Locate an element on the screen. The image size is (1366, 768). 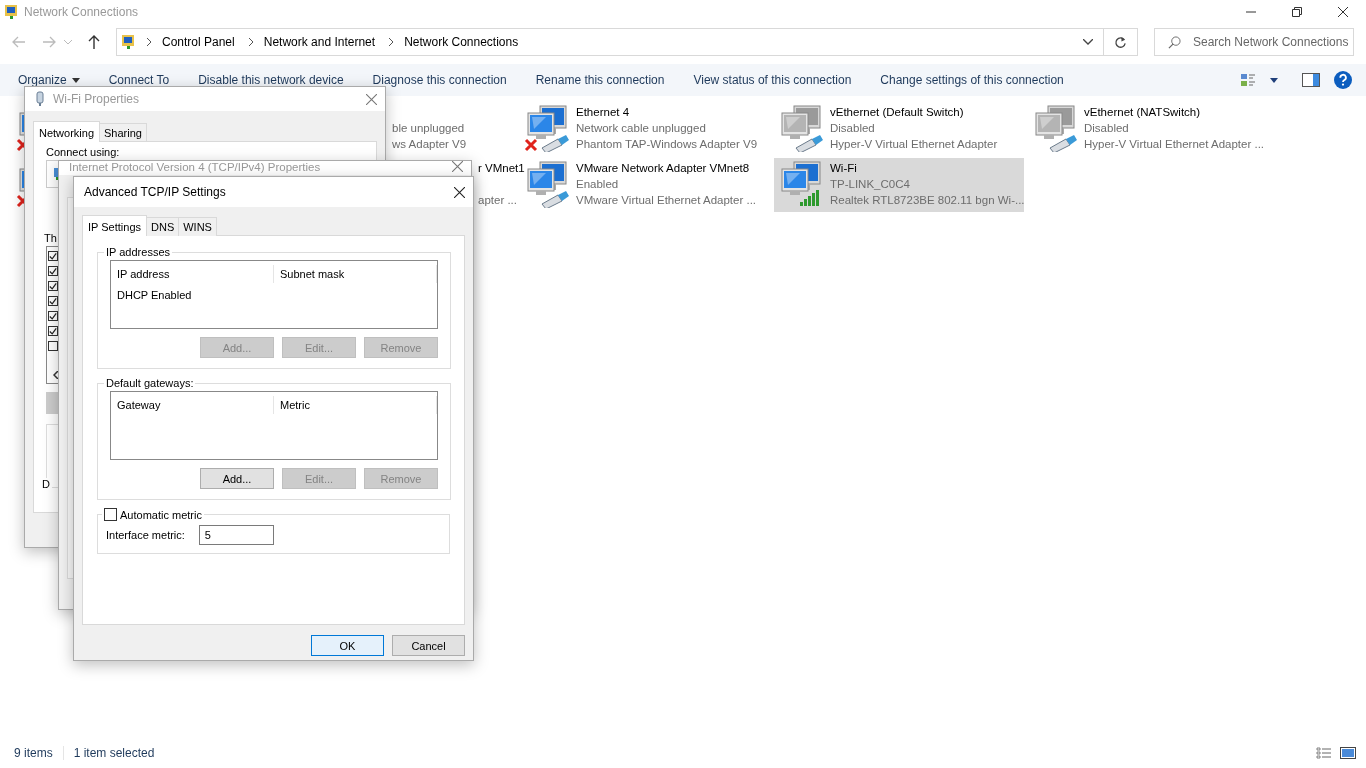
group-label: Default gateways: is located at coordinates (150, 383).